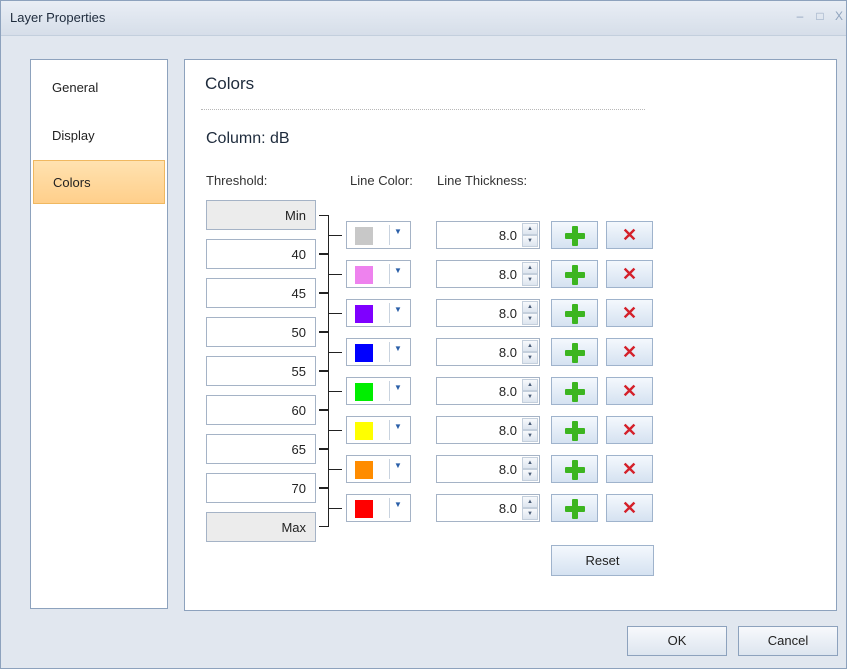 This screenshot has height=669, width=847. I want to click on ok-button: OK, so click(677, 641).